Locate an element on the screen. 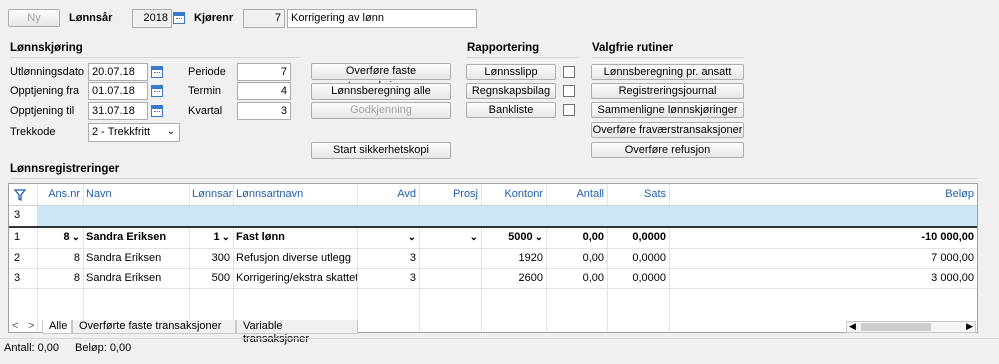 The width and height of the screenshot is (999, 364). new-row: 3 is located at coordinates (493, 216).